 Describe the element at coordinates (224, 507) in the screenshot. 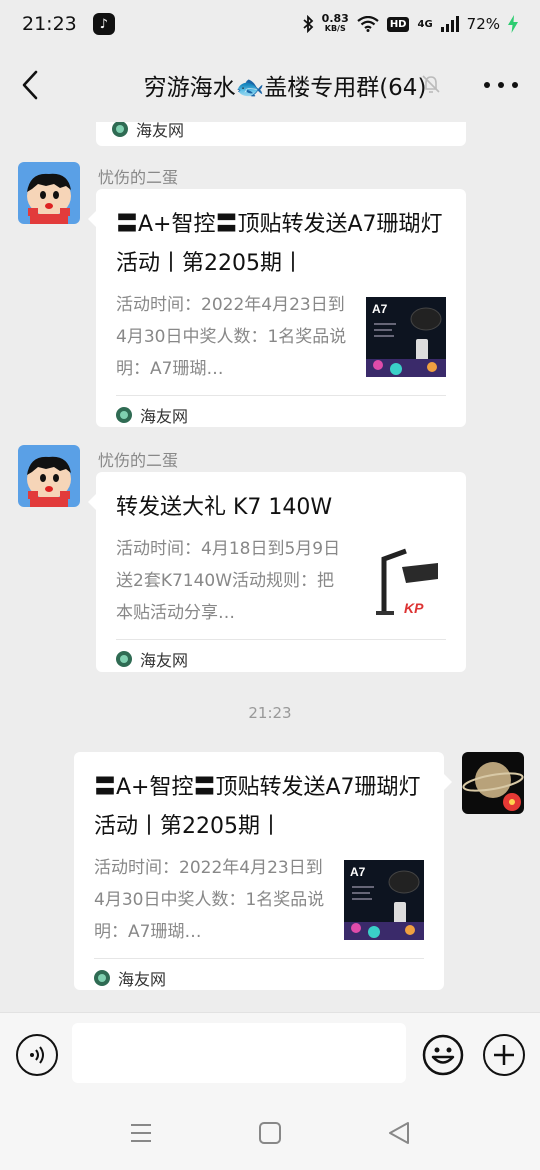

I see `card-title: 转发送大礼 K7 140W` at that location.